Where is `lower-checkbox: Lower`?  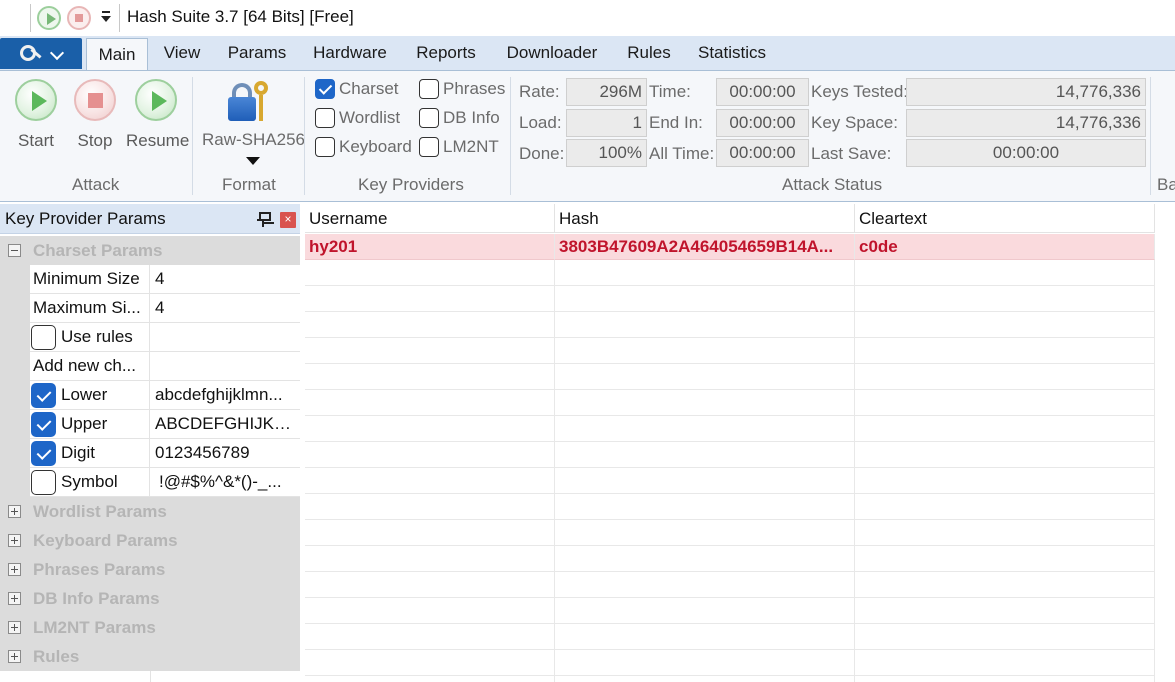 lower-checkbox: Lower is located at coordinates (90, 395).